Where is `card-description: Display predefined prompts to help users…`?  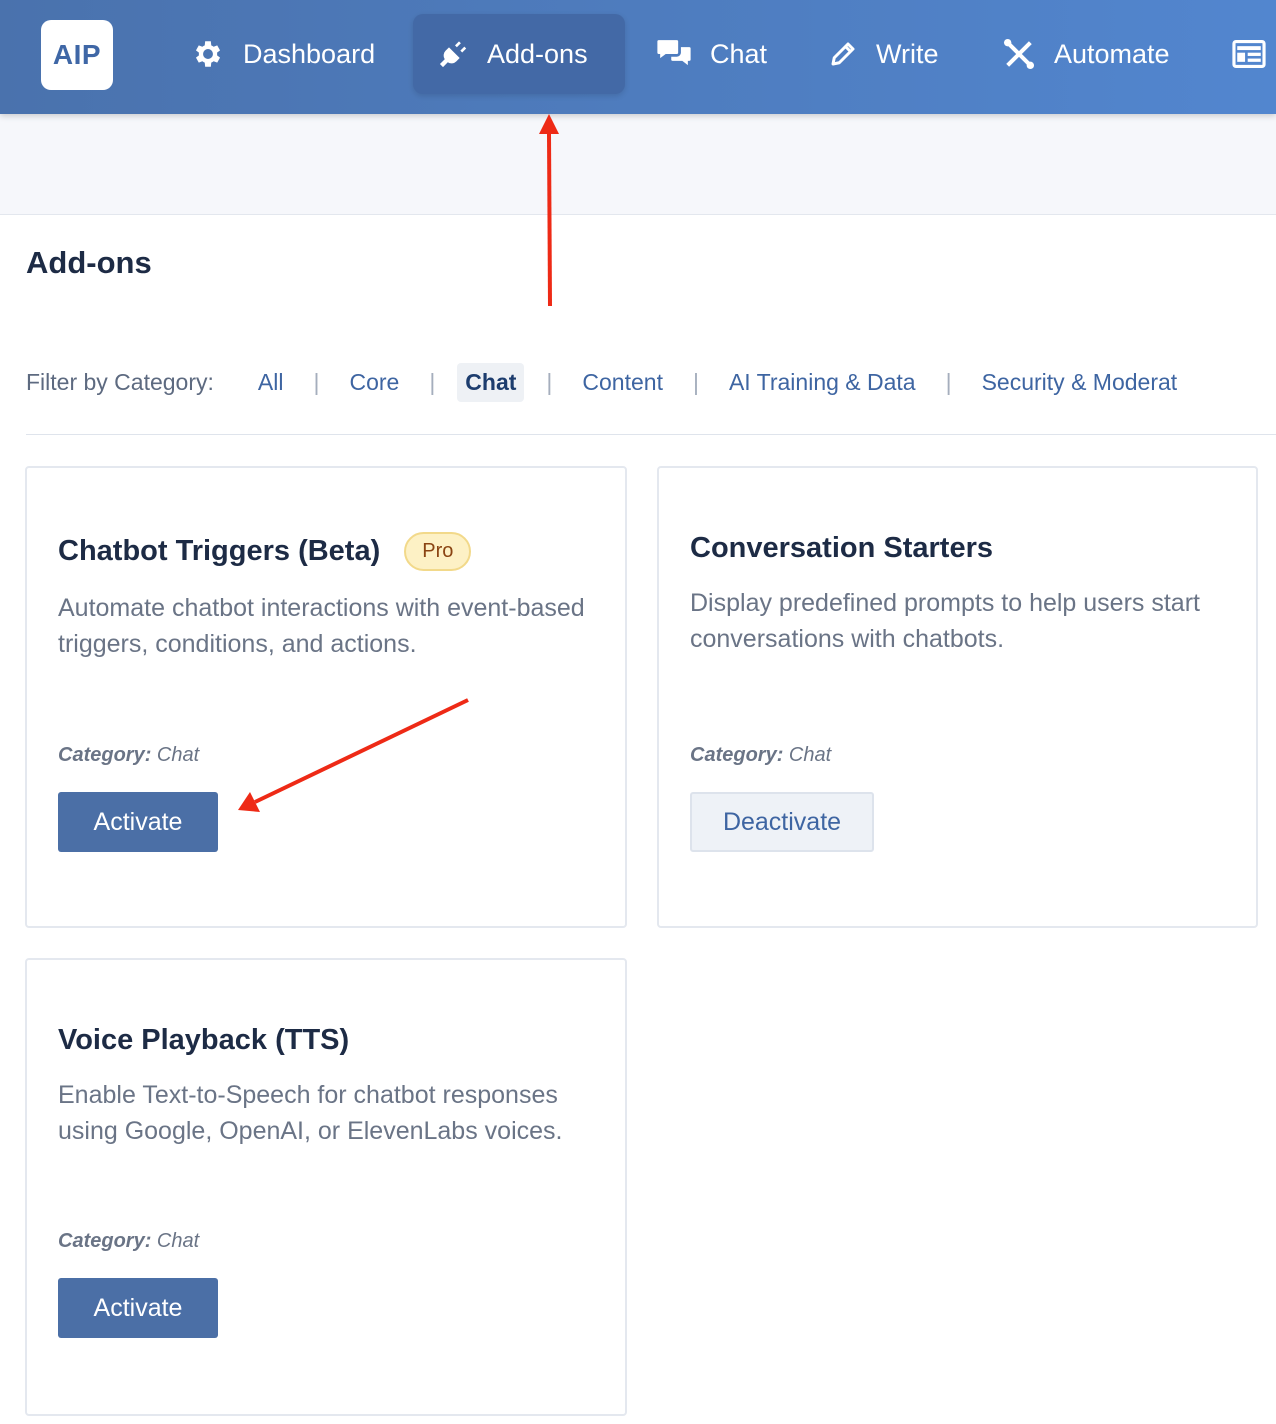
card-description: Display predefined prompts to help users… is located at coordinates (945, 621).